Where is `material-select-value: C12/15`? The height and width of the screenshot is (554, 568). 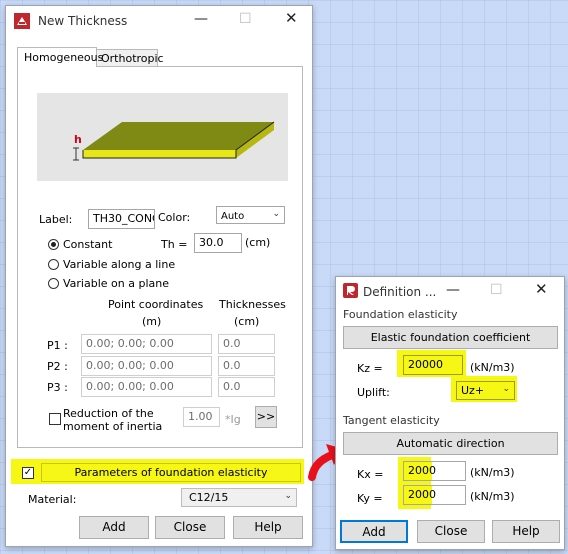
material-select-value: C12/15 is located at coordinates (209, 497).